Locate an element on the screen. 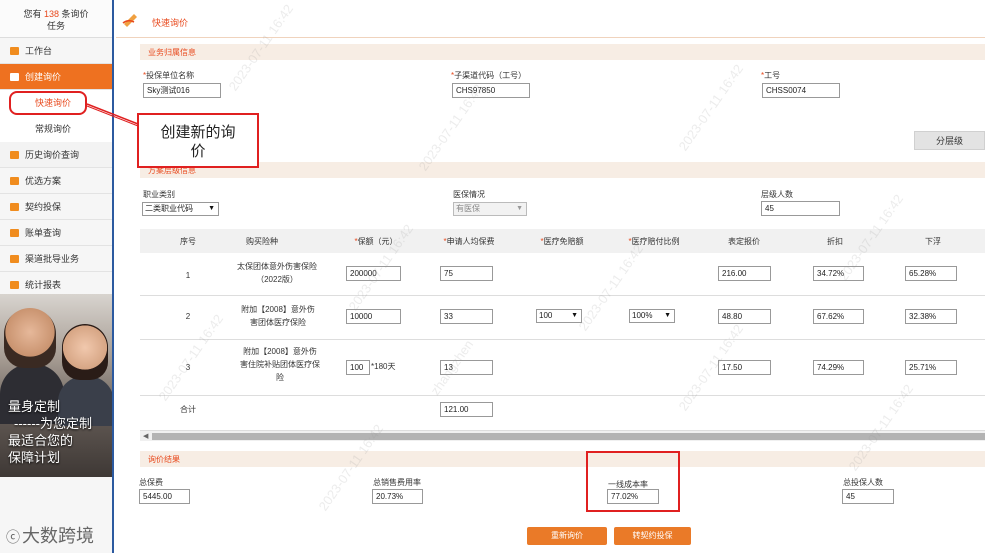 The width and height of the screenshot is (985, 553). sidebar-item-label: 统计报表 is located at coordinates (43, 285).